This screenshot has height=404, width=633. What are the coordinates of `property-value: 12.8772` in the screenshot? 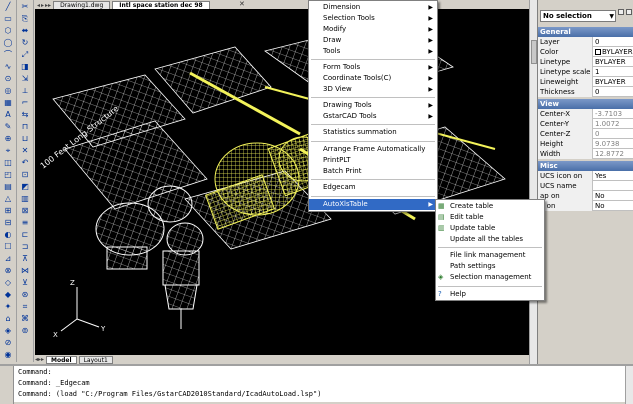 It's located at (613, 154).